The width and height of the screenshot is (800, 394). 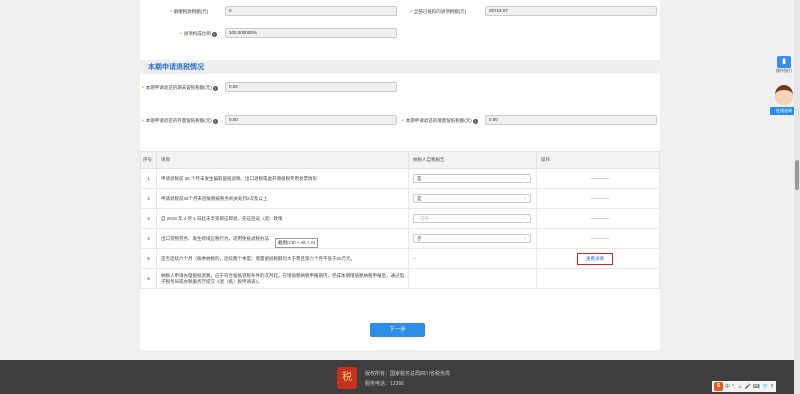 I want to click on row-op: 查看详情, so click(x=598, y=258).